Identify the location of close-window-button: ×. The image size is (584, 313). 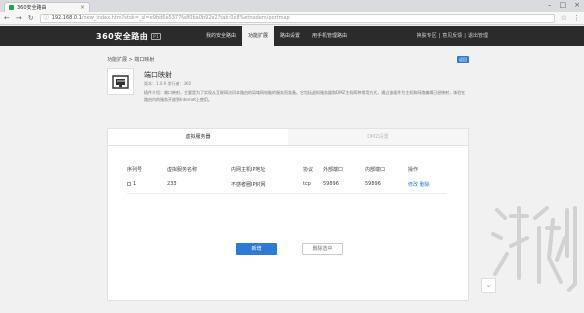
(577, 5).